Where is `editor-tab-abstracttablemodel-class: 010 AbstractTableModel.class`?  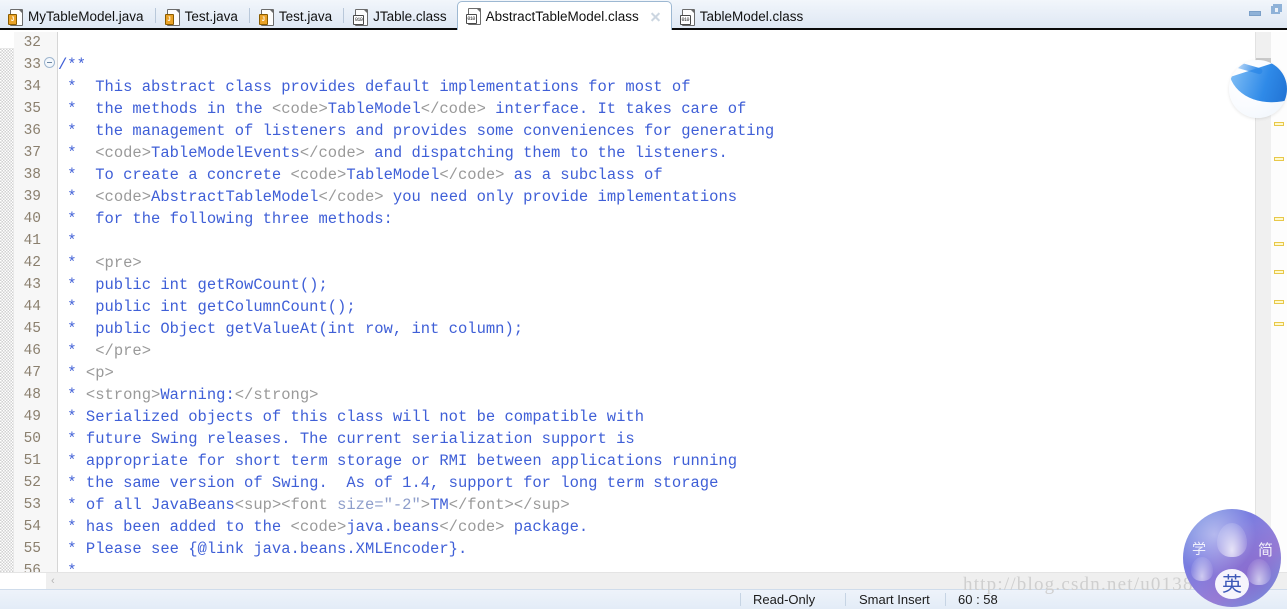 editor-tab-abstracttablemodel-class: 010 AbstractTableModel.class is located at coordinates (564, 15).